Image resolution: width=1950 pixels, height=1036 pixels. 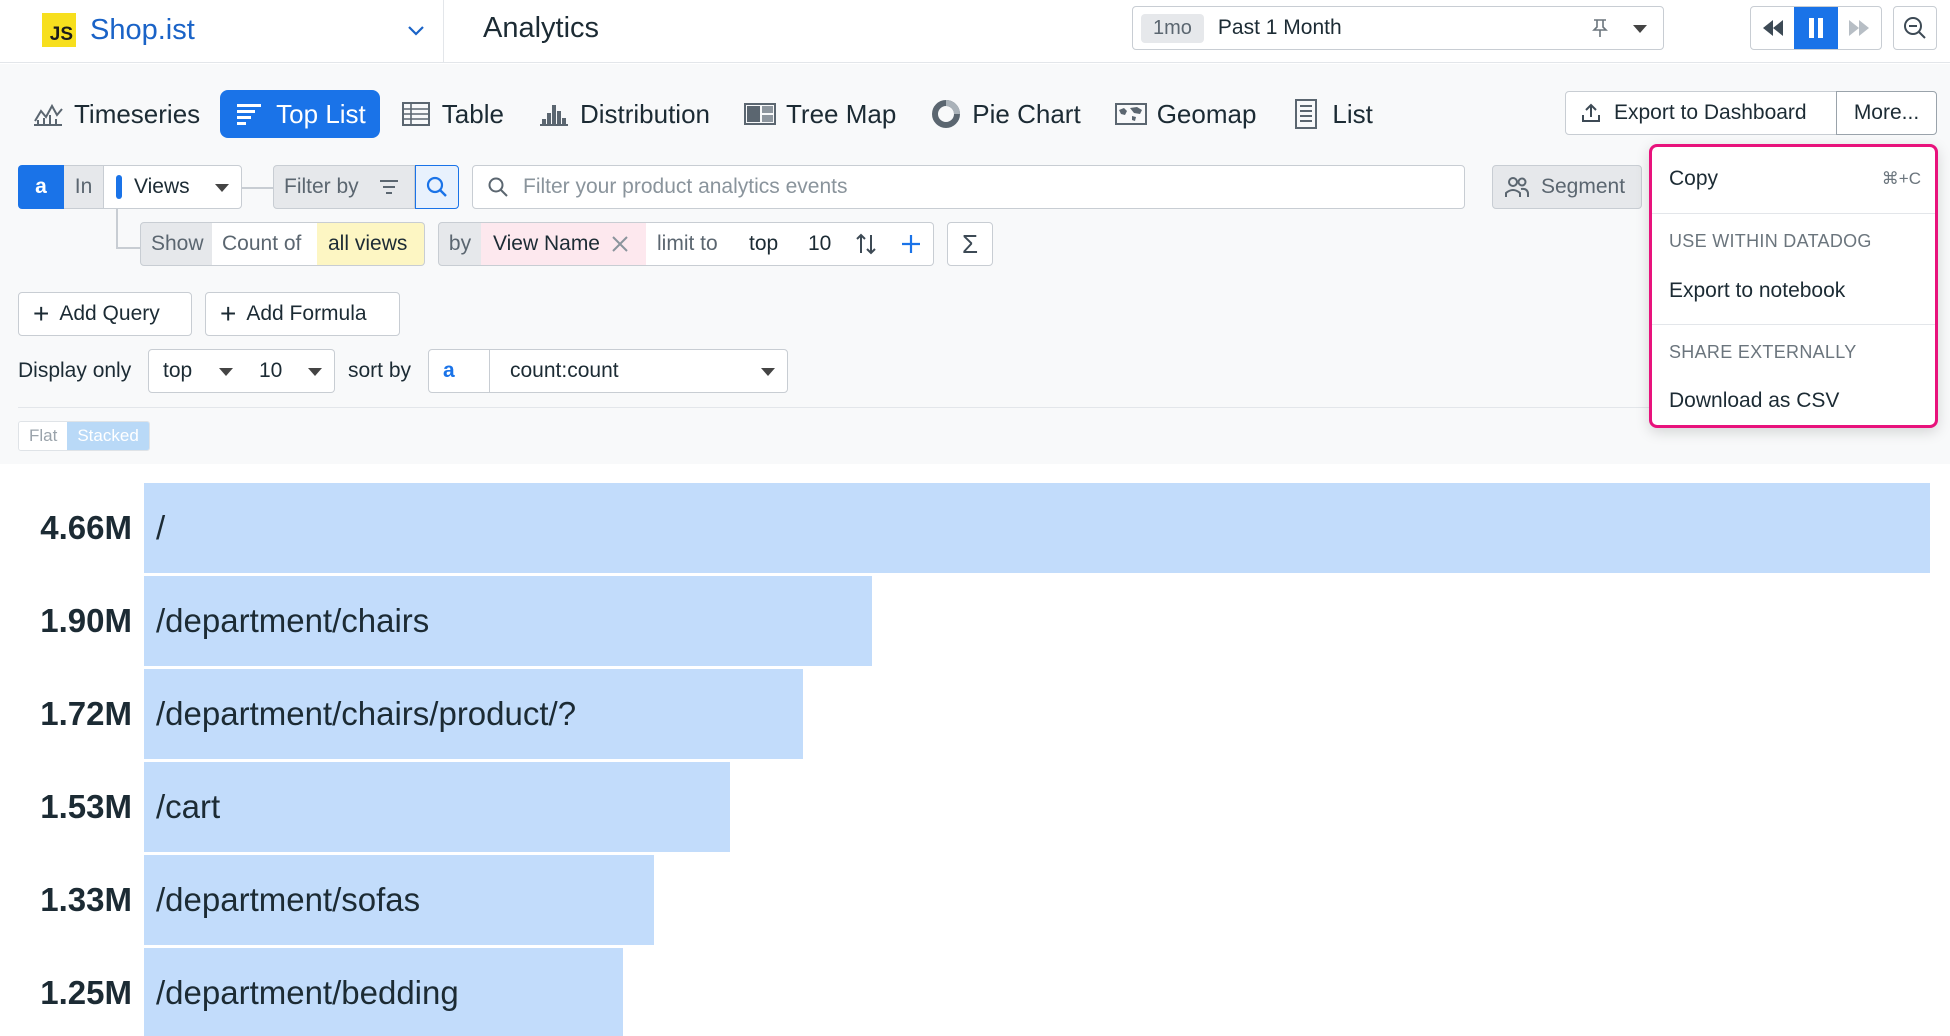 I want to click on toplist-category-label: /department/chairs, so click(x=293, y=620).